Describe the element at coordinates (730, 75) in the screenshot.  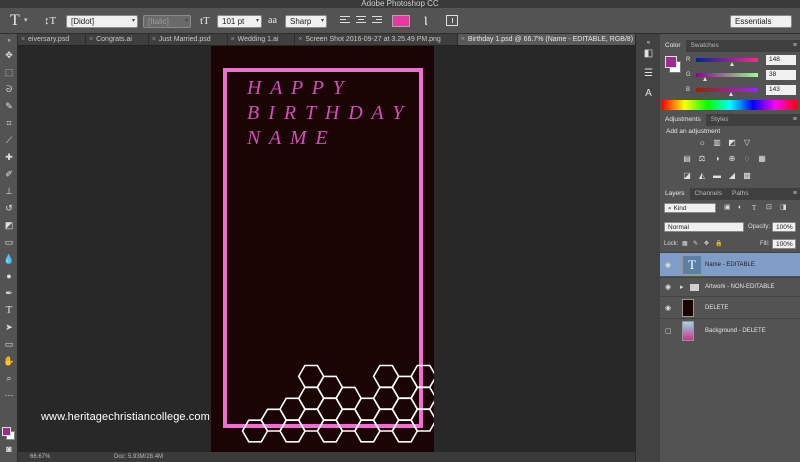
I see `green-slider: G 38` at that location.